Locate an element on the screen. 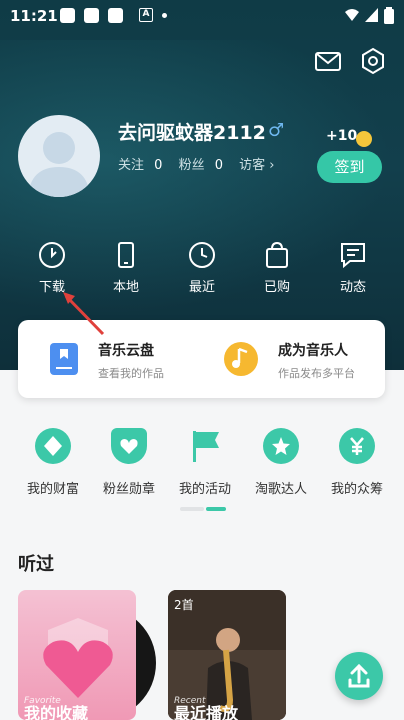  battery-icon is located at coordinates (389, 15).